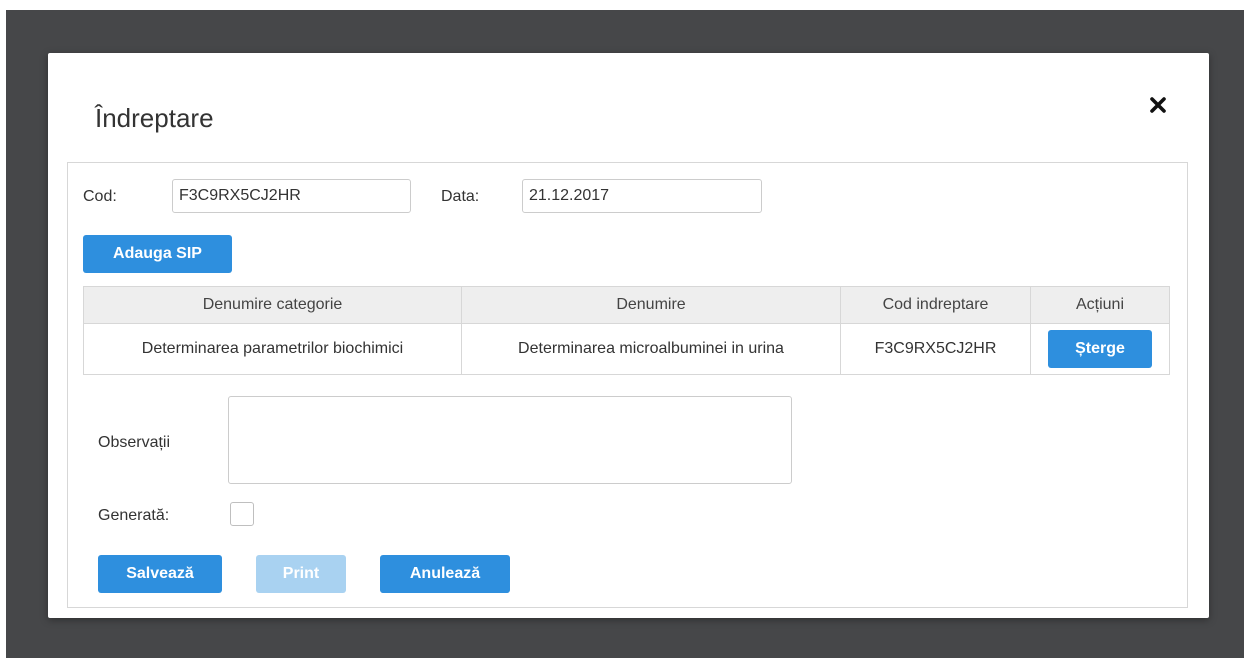 This screenshot has height=658, width=1244. What do you see at coordinates (134, 442) in the screenshot?
I see `observatii-label: Observații` at bounding box center [134, 442].